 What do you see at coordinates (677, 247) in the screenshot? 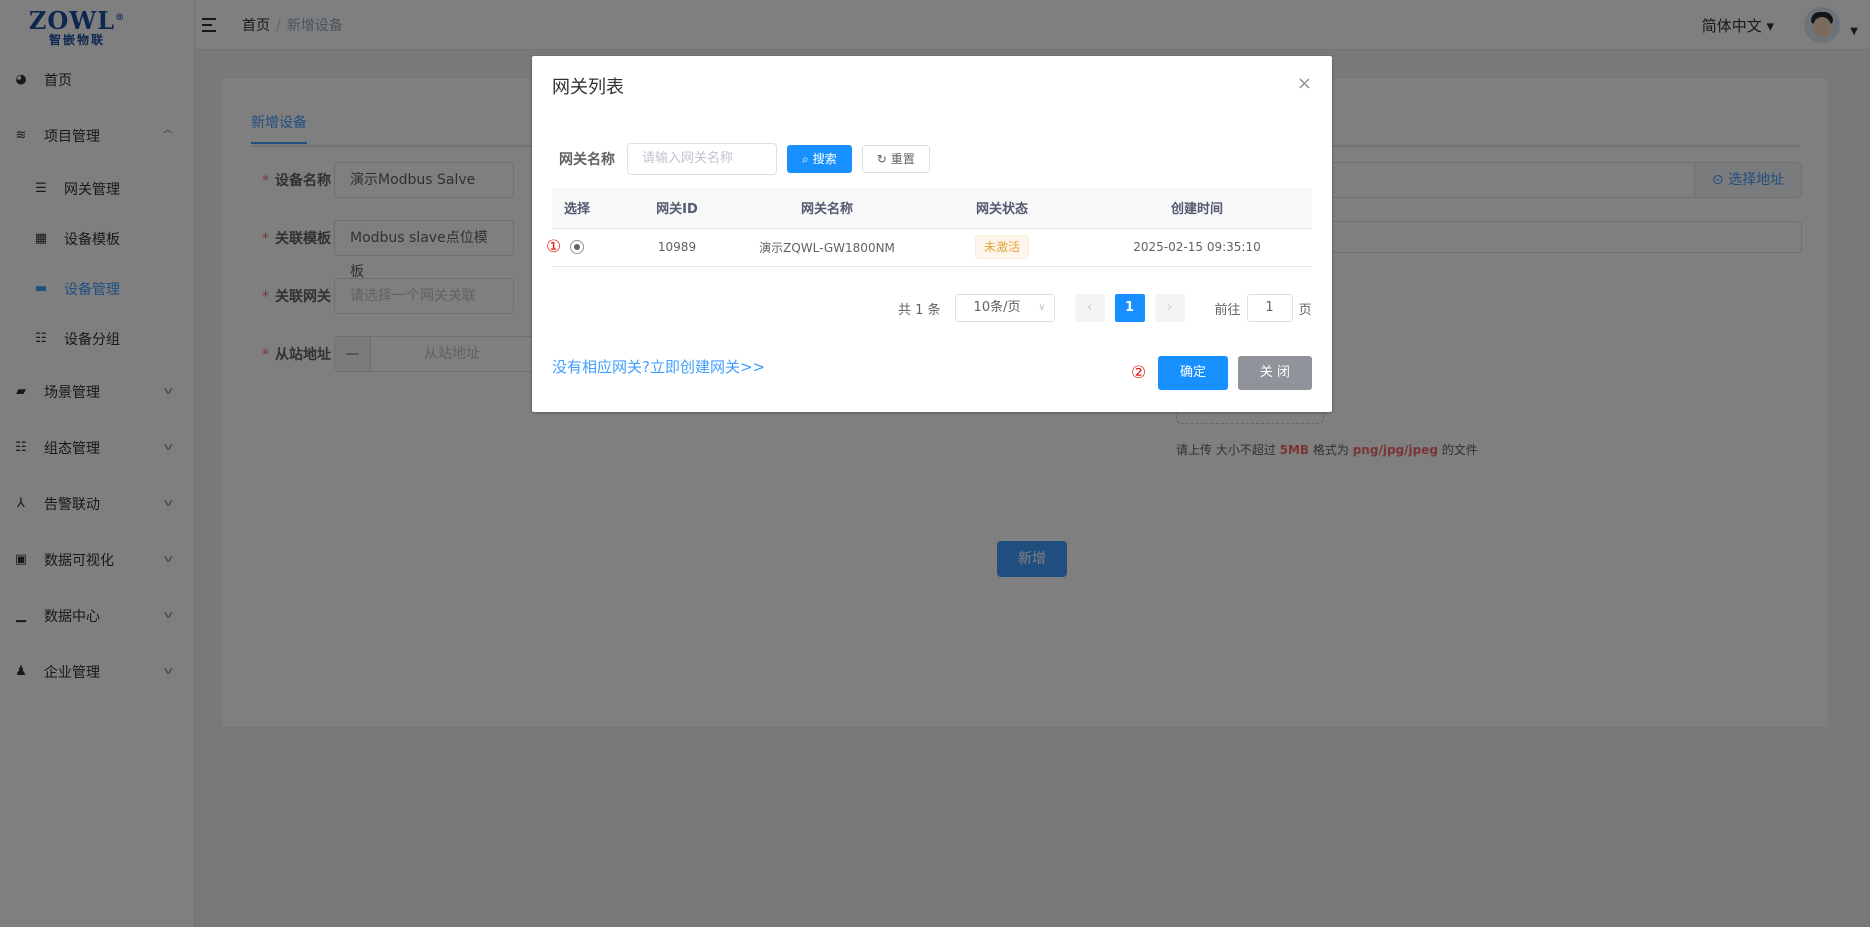
I see `gateway-id: 10989` at bounding box center [677, 247].